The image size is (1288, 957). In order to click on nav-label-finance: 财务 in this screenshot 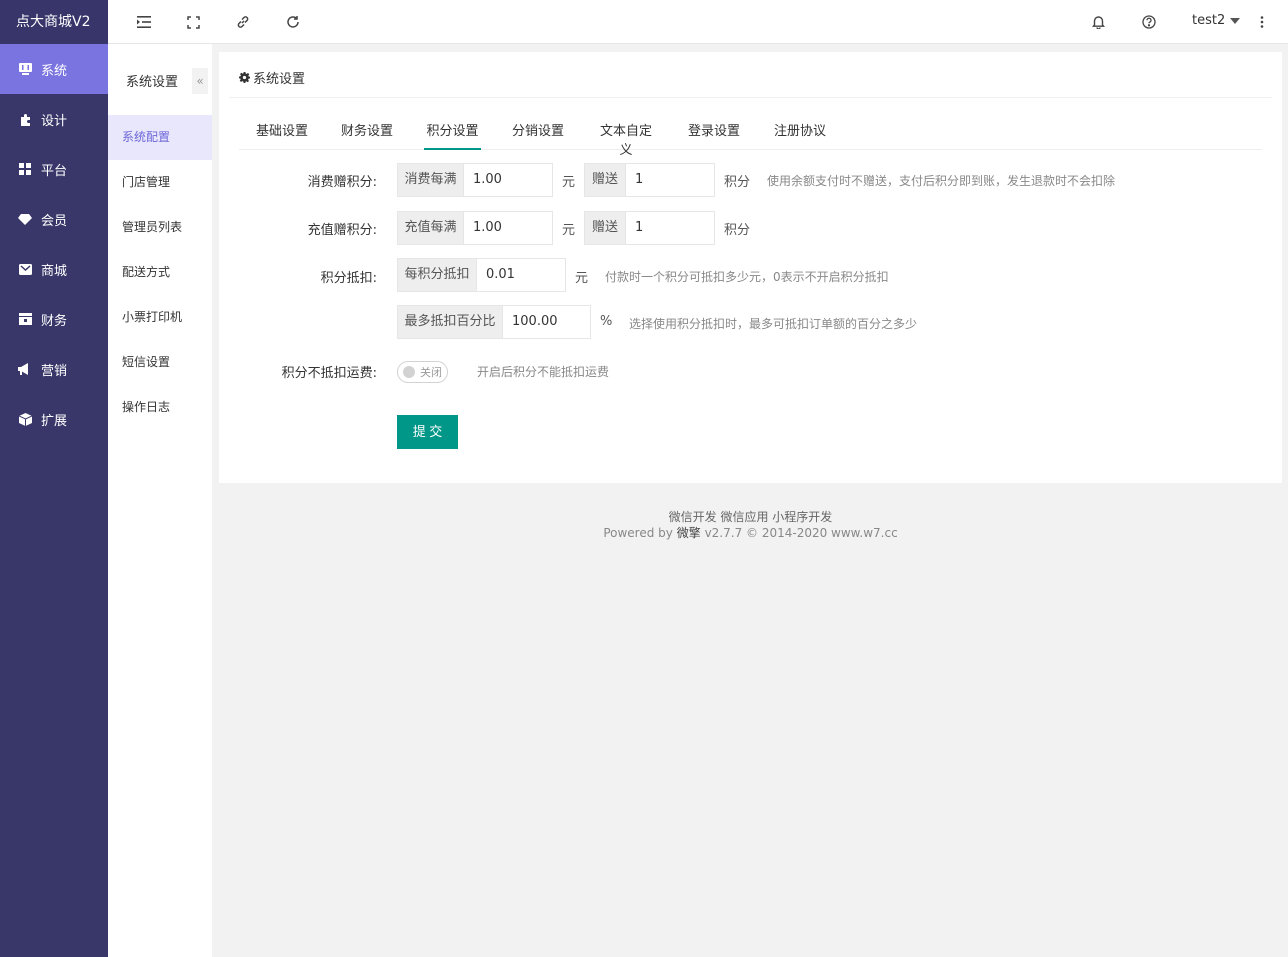, I will do `click(54, 321)`.